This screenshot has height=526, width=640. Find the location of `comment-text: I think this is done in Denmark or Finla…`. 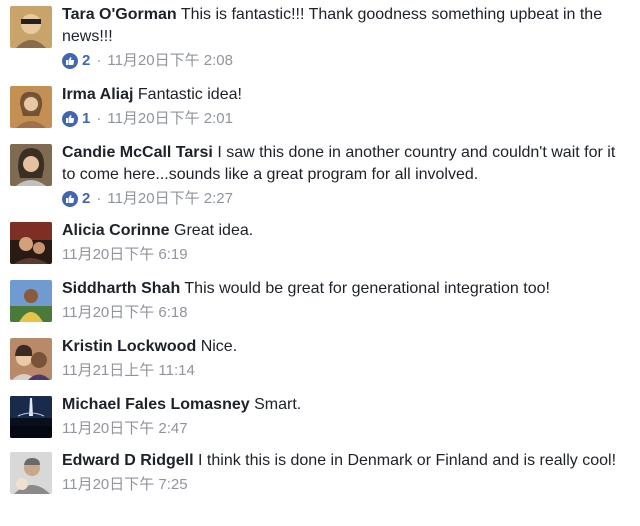

comment-text: I think this is done in Denmark or Finla… is located at coordinates (407, 460).